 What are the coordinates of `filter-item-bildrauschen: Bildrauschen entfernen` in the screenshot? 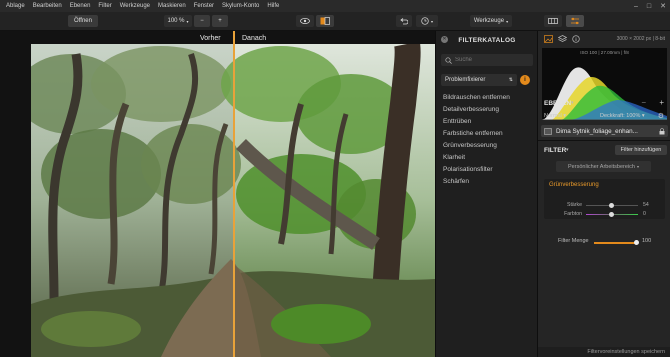 It's located at (476, 98).